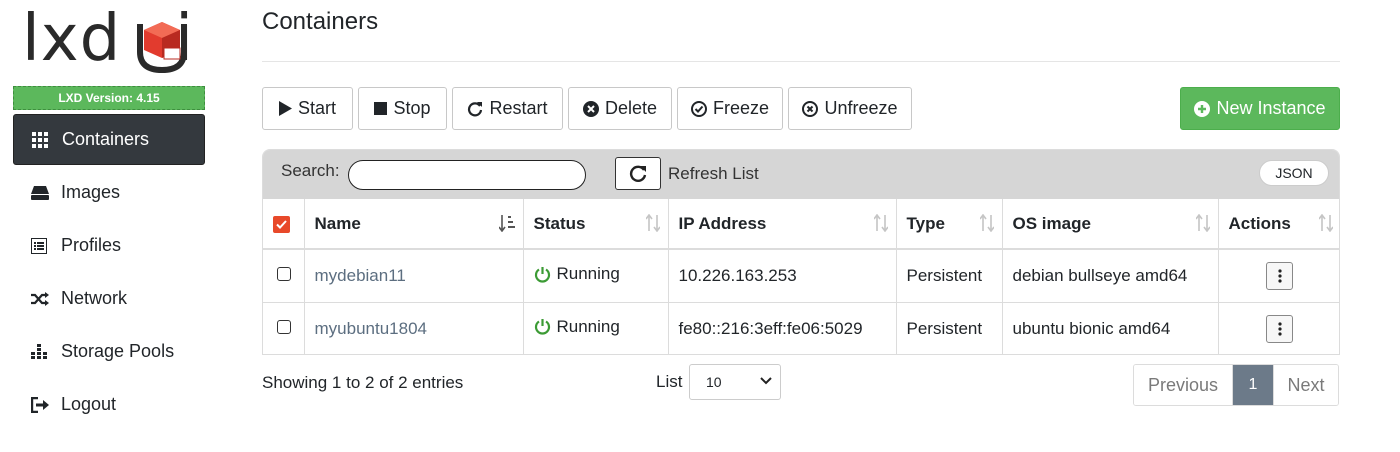 This screenshot has height=452, width=1400. I want to click on refresh-list-label: Refresh List, so click(713, 173).